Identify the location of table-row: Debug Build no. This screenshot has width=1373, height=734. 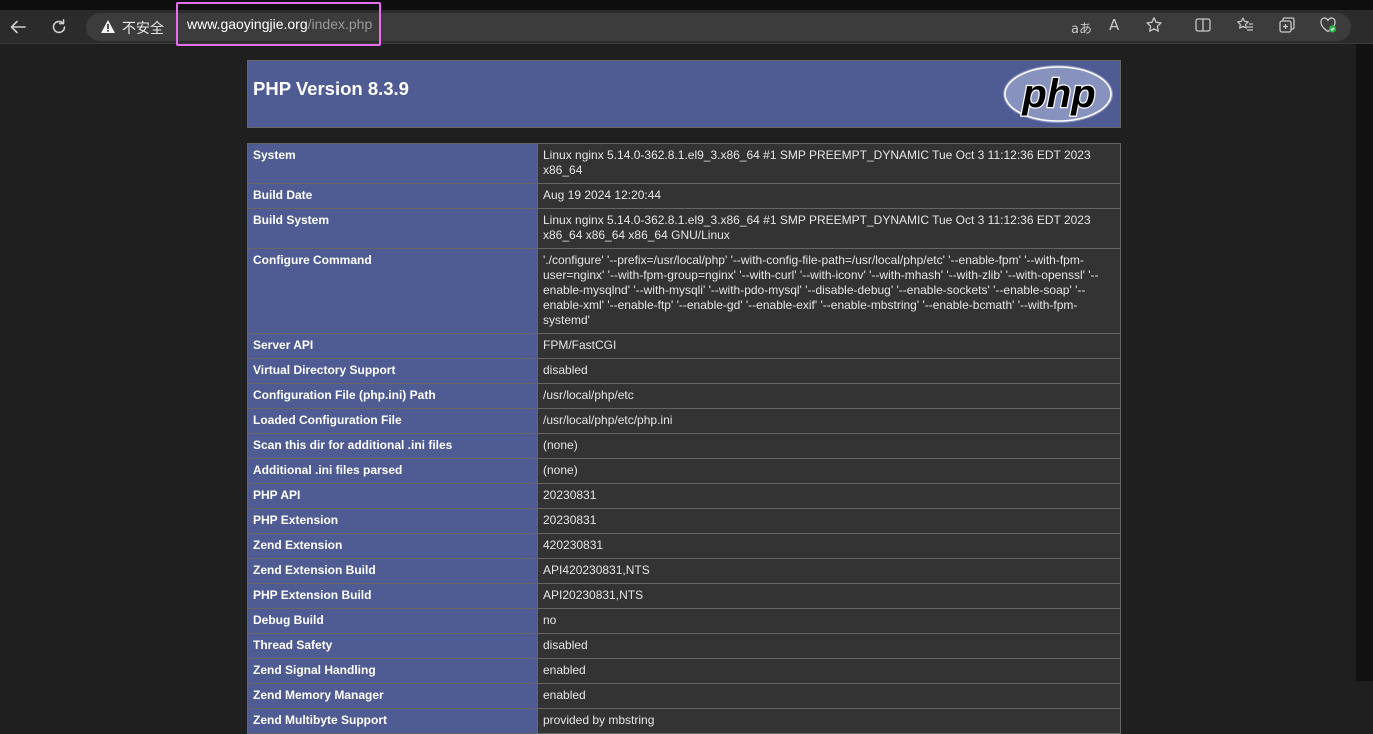
(684, 621).